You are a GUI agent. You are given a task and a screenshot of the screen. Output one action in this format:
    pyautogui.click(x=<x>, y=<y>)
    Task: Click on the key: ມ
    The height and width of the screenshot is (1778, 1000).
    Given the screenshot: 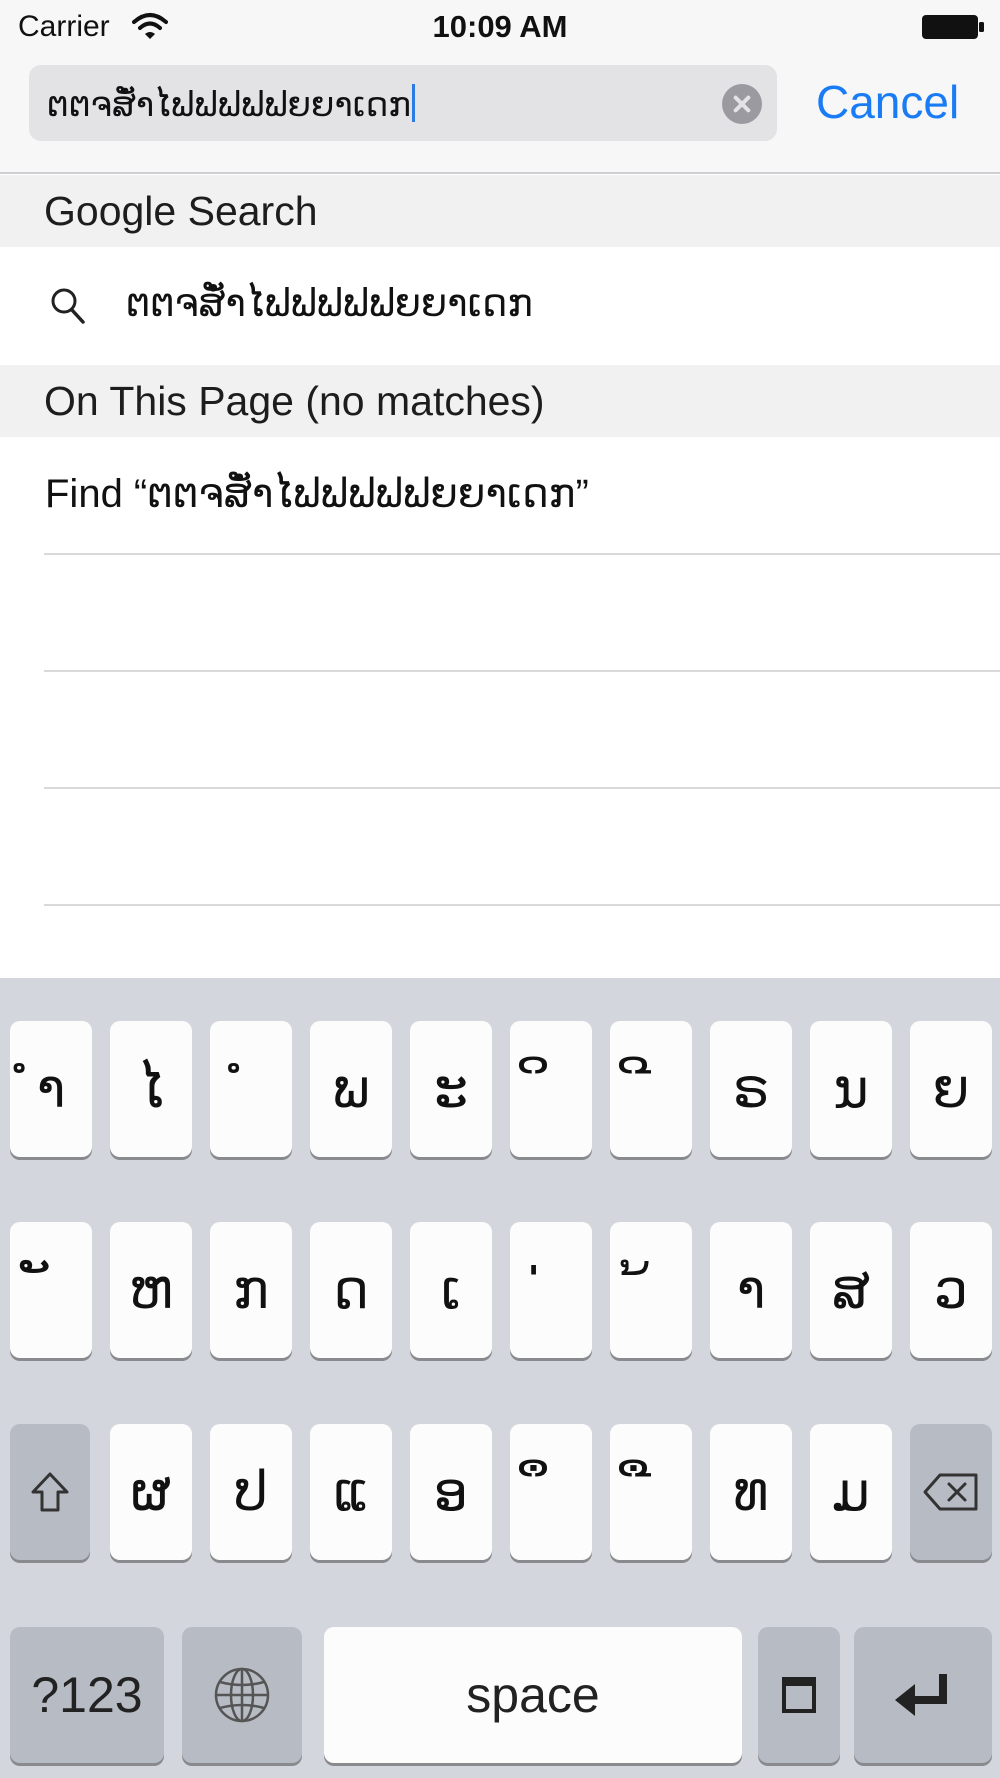 What is the action you would take?
    pyautogui.click(x=851, y=1492)
    